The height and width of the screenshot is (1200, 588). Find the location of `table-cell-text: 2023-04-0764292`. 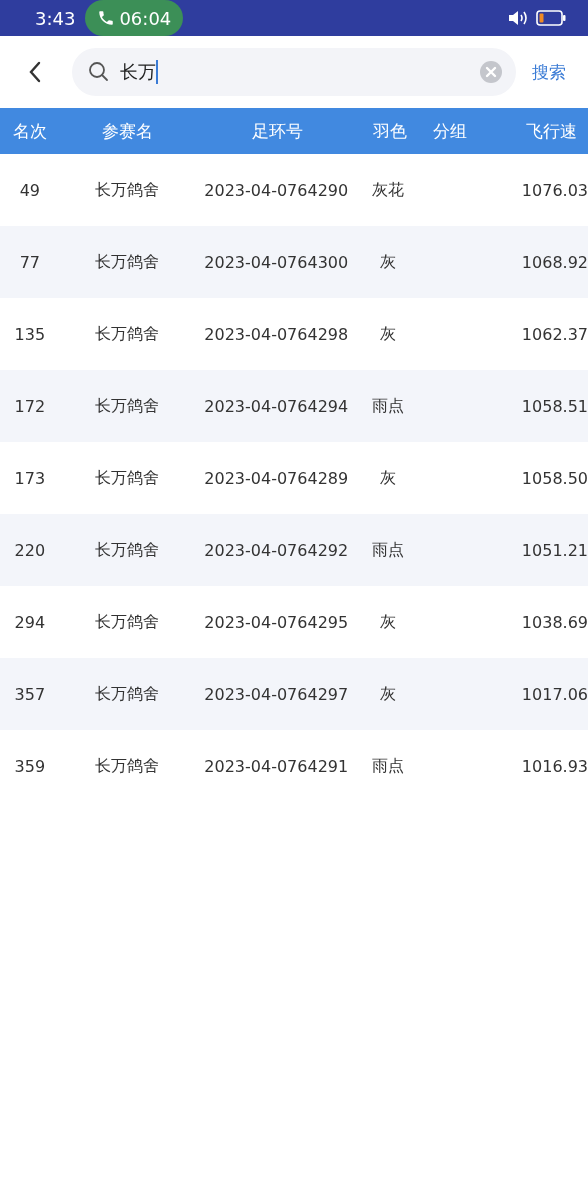

table-cell-text: 2023-04-0764292 is located at coordinates (276, 550).